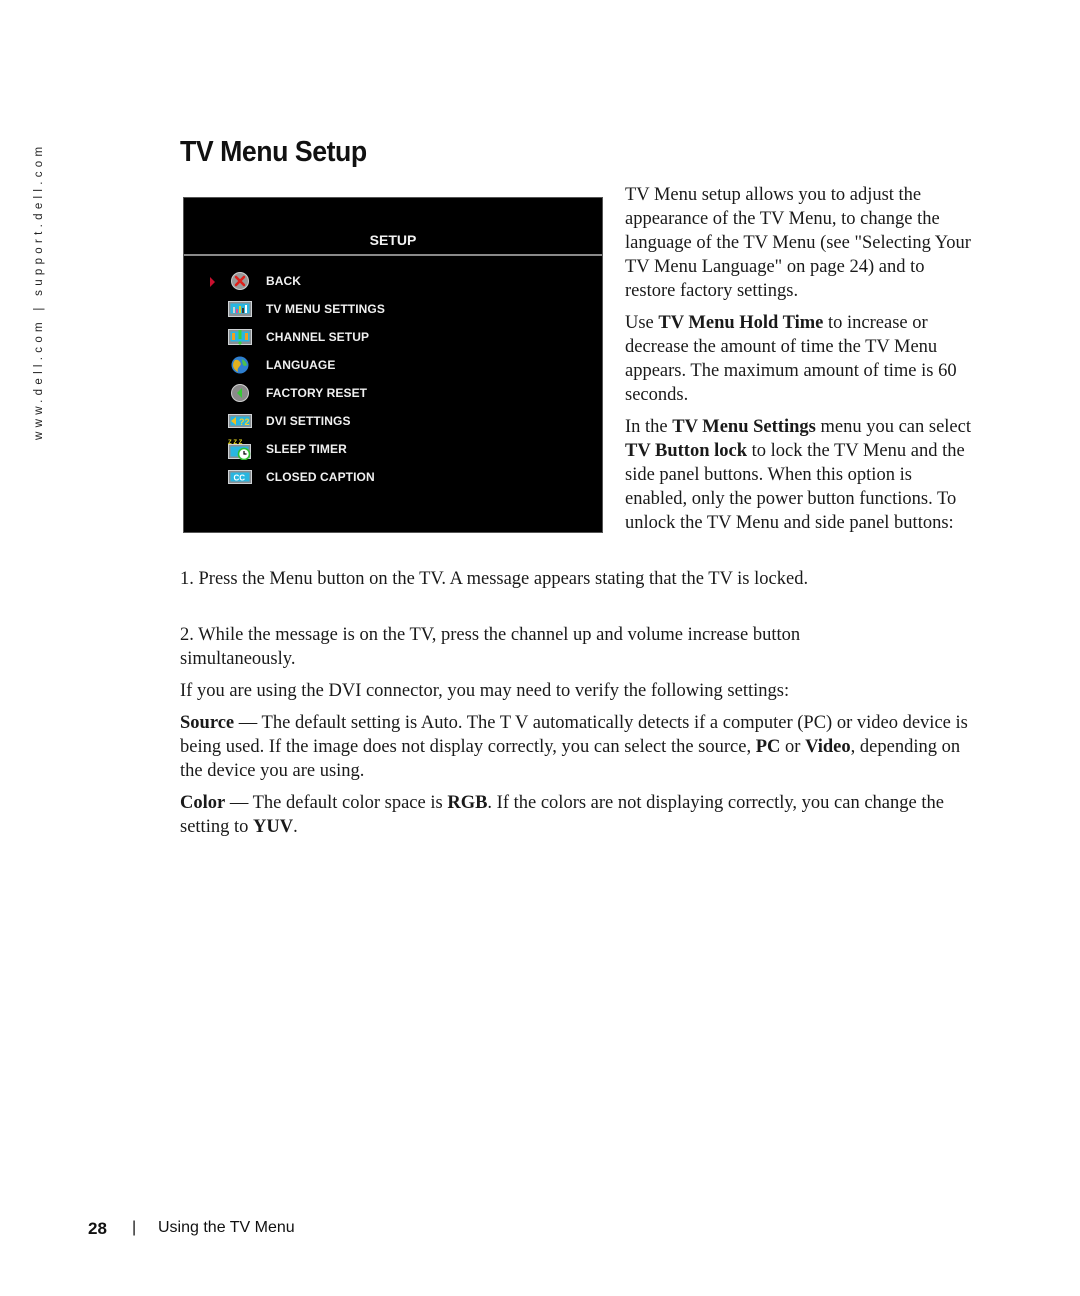 The width and height of the screenshot is (1080, 1296). What do you see at coordinates (828, 747) in the screenshot?
I see `video-term: Video` at bounding box center [828, 747].